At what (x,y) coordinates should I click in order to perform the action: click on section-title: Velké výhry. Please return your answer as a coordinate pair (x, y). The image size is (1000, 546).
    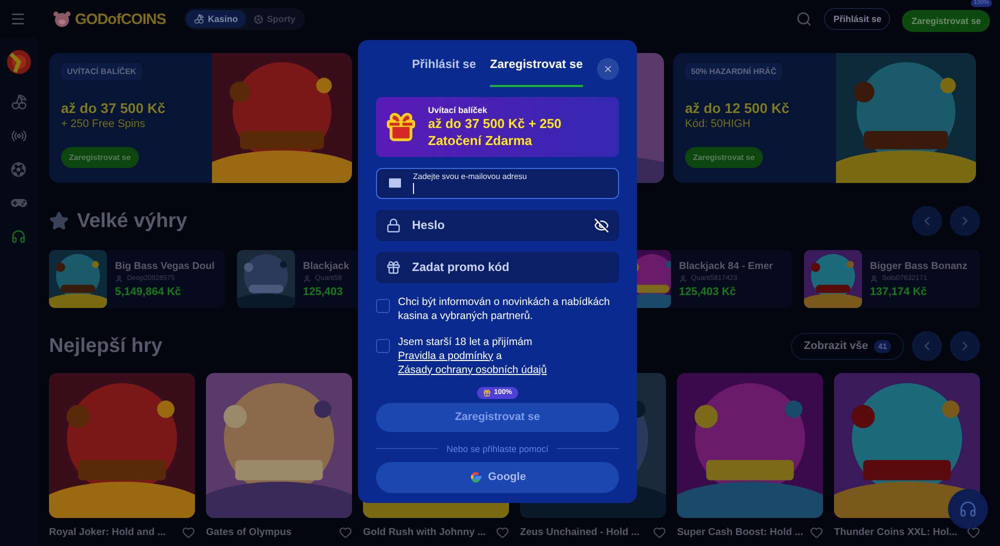
    Looking at the image, I should click on (132, 221).